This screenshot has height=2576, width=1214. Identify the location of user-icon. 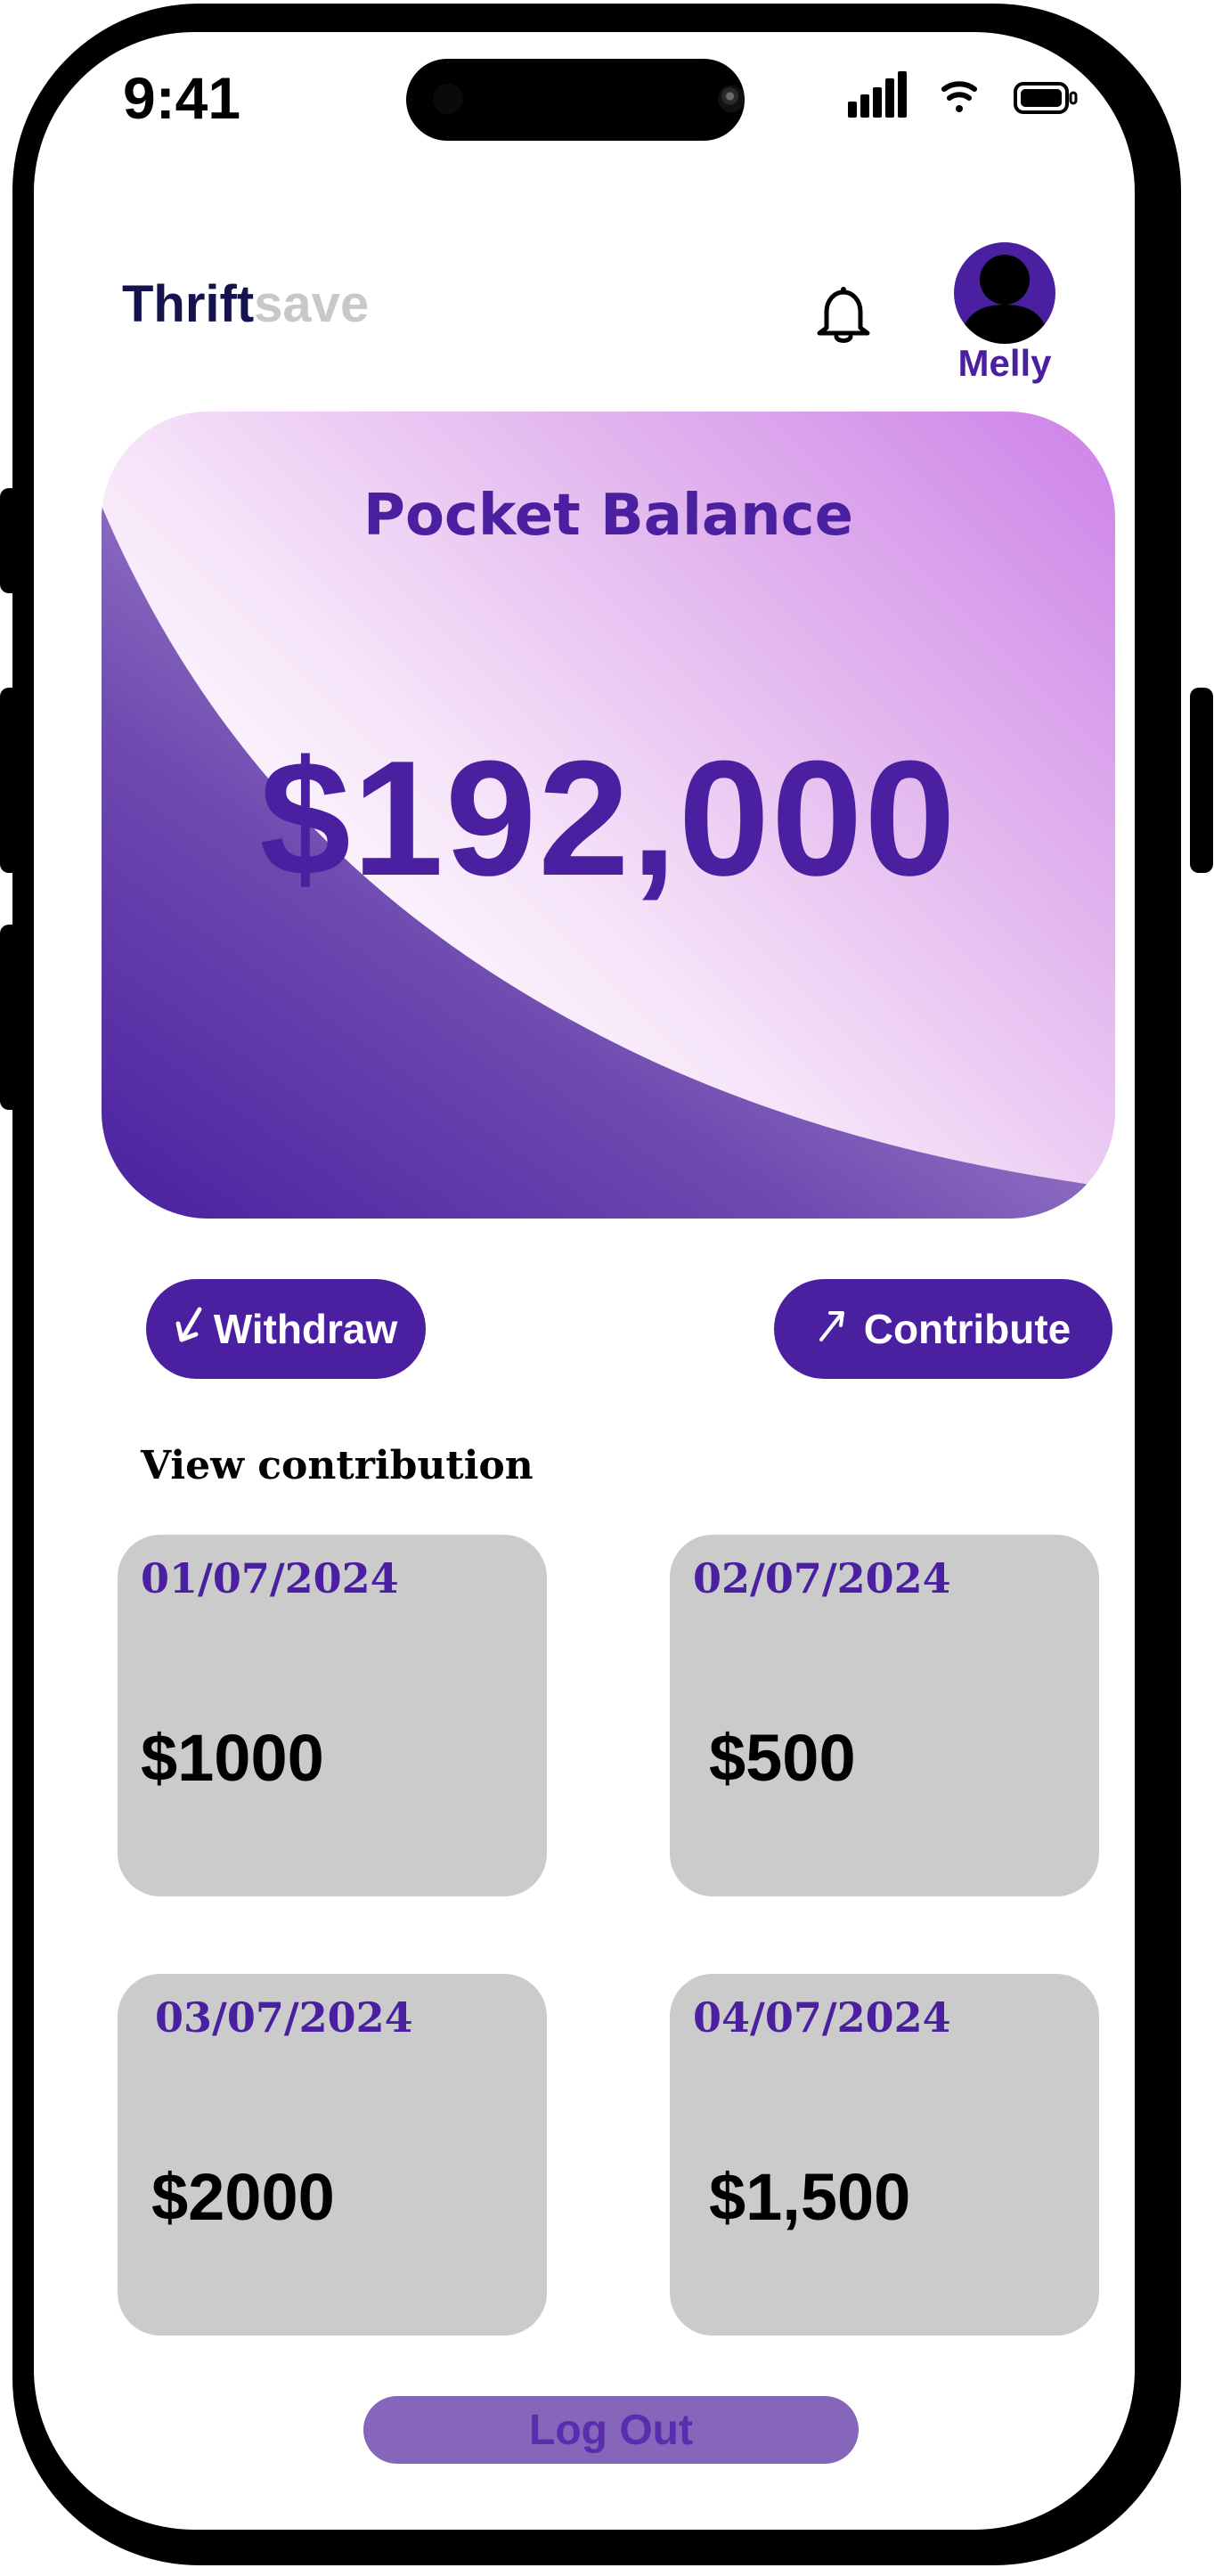
(1004, 300).